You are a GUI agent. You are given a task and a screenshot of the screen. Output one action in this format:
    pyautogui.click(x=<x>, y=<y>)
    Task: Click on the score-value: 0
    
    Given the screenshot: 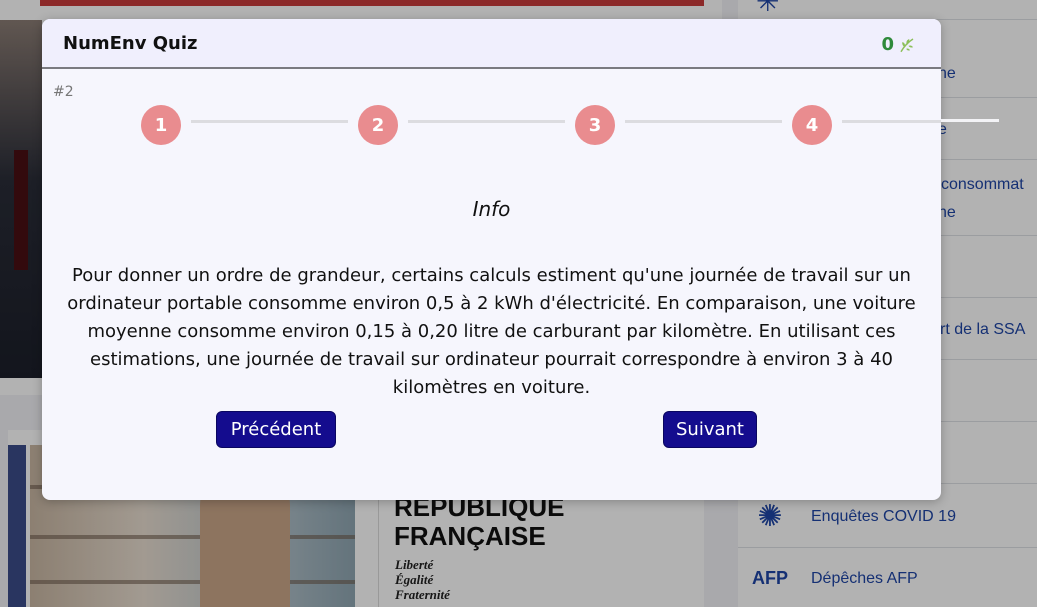 What is the action you would take?
    pyautogui.click(x=887, y=44)
    